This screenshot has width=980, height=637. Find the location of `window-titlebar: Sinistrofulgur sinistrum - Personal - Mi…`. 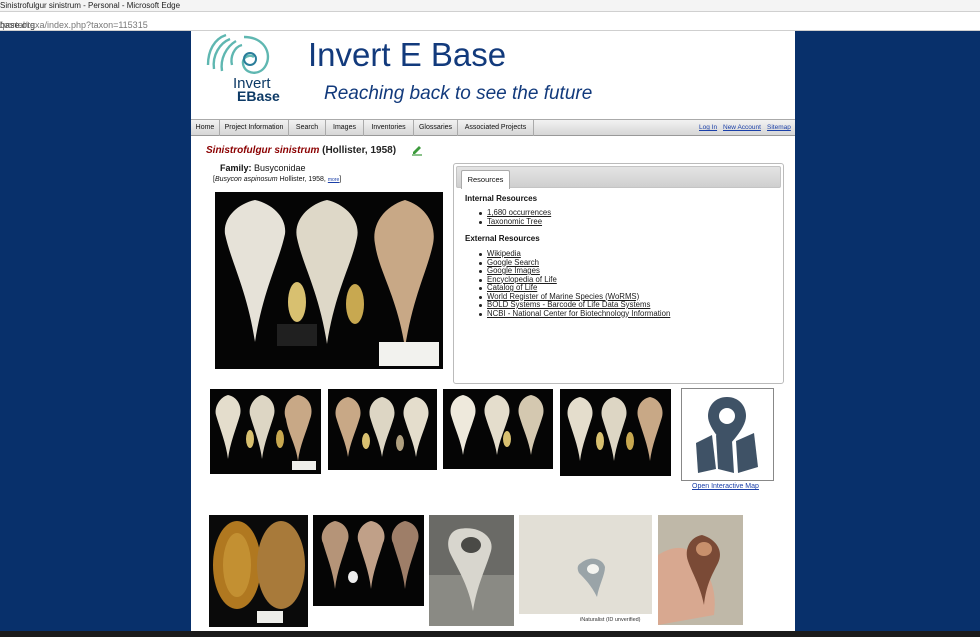

window-titlebar: Sinistrofulgur sinistrum - Personal - Mi… is located at coordinates (490, 6).